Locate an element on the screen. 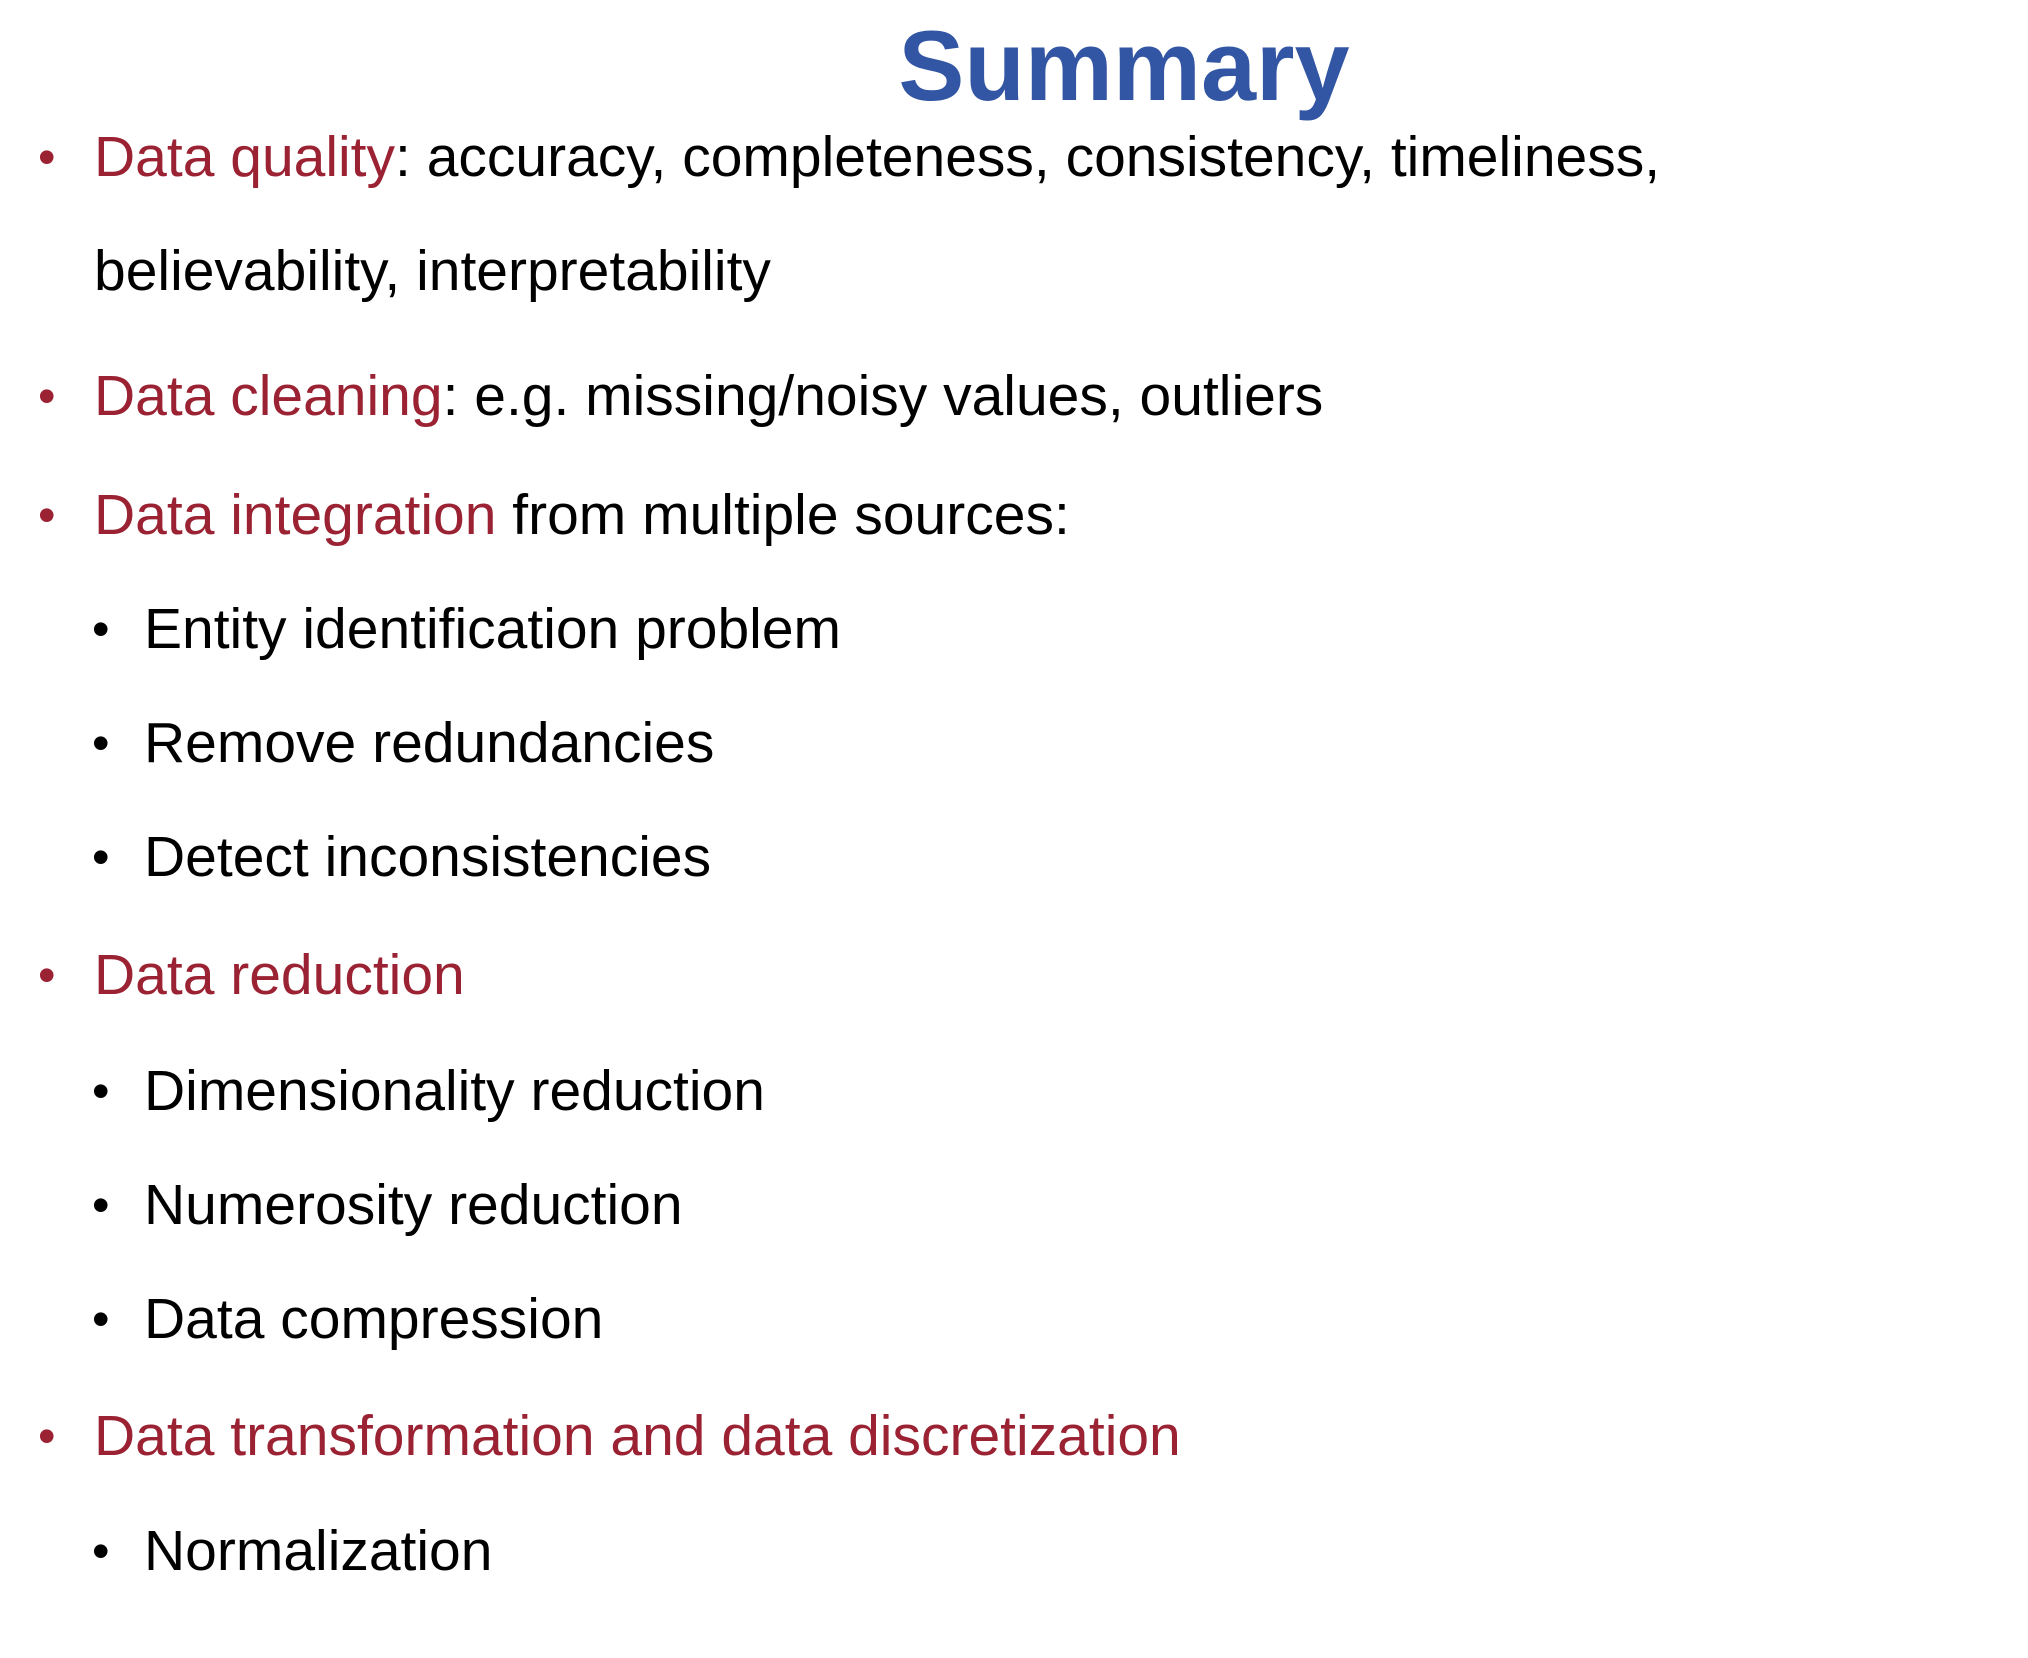 Image resolution: width=2028 pixels, height=1658 pixels. bullet-item-data-integration: Data integration from multiple sources: is located at coordinates (582, 515).